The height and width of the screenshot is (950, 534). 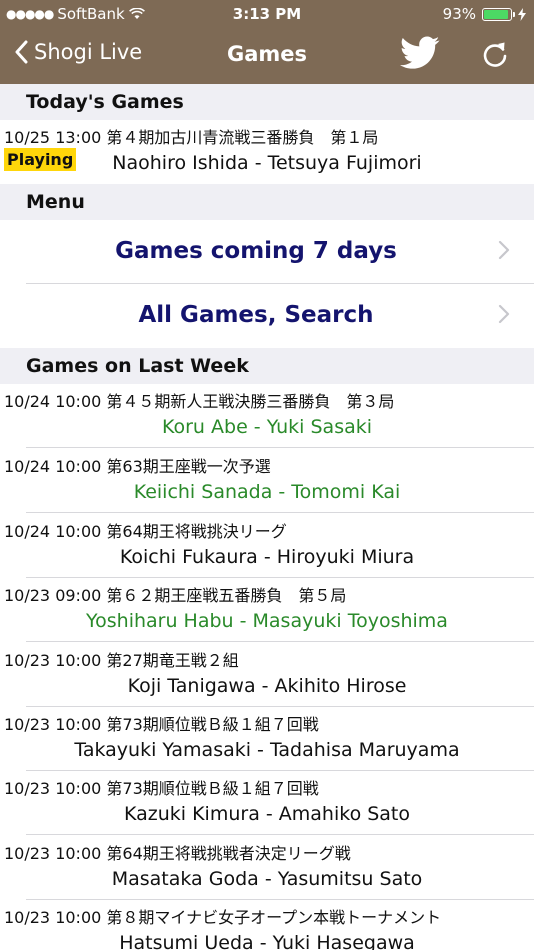 I want to click on menu-item-all-games-search: All Games, Search, so click(x=267, y=316).